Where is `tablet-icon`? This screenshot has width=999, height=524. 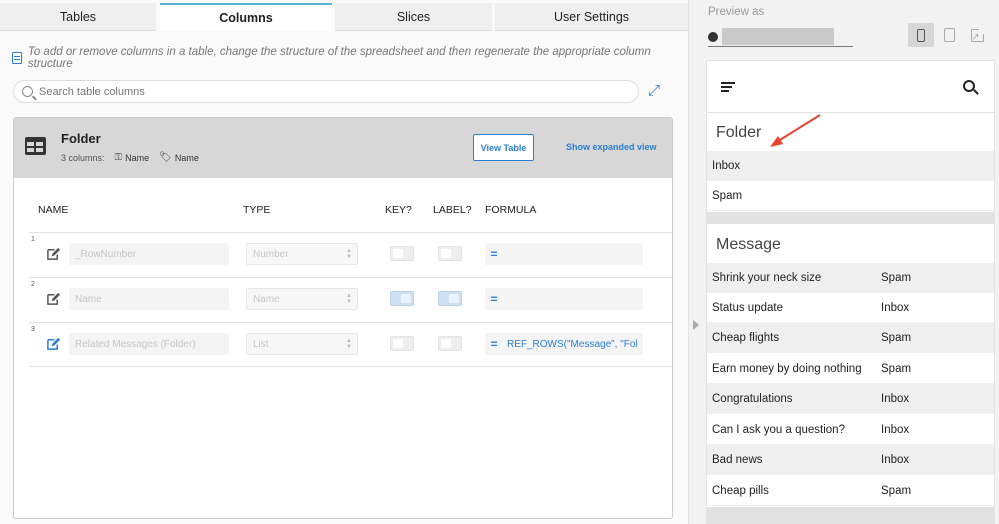
tablet-icon is located at coordinates (949, 35).